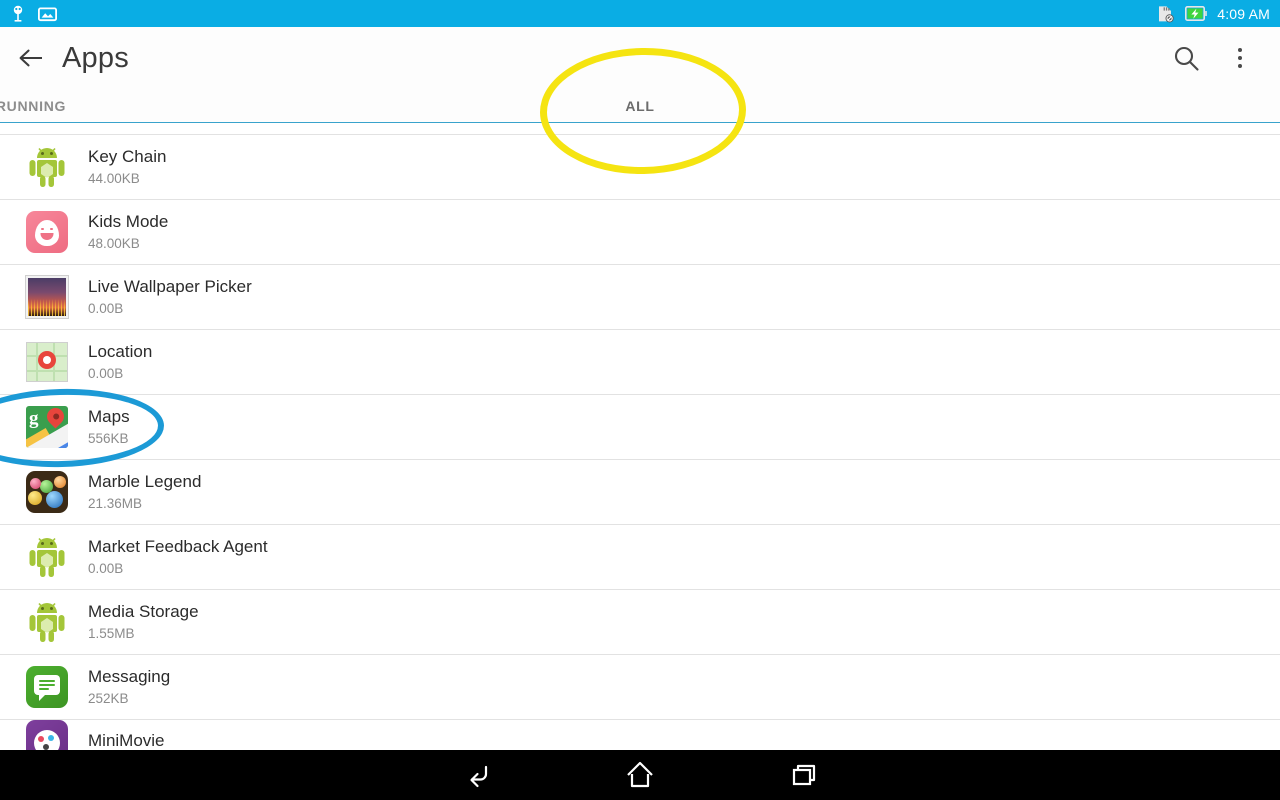  I want to click on home-icon, so click(640, 774).